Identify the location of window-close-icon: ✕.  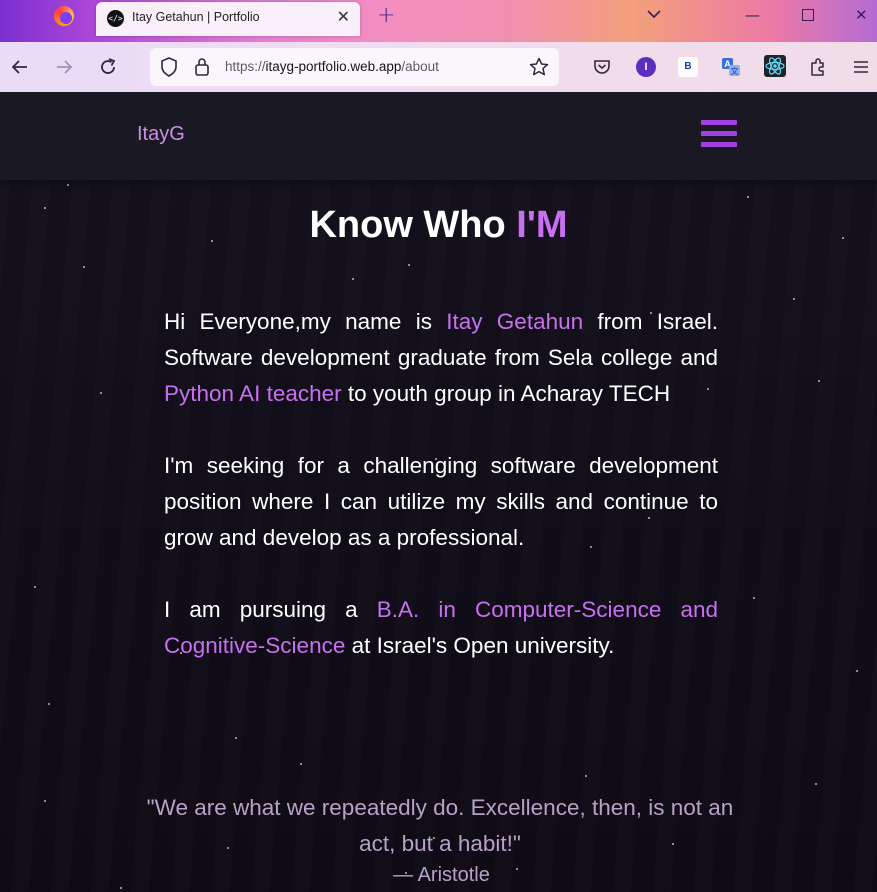
(861, 15).